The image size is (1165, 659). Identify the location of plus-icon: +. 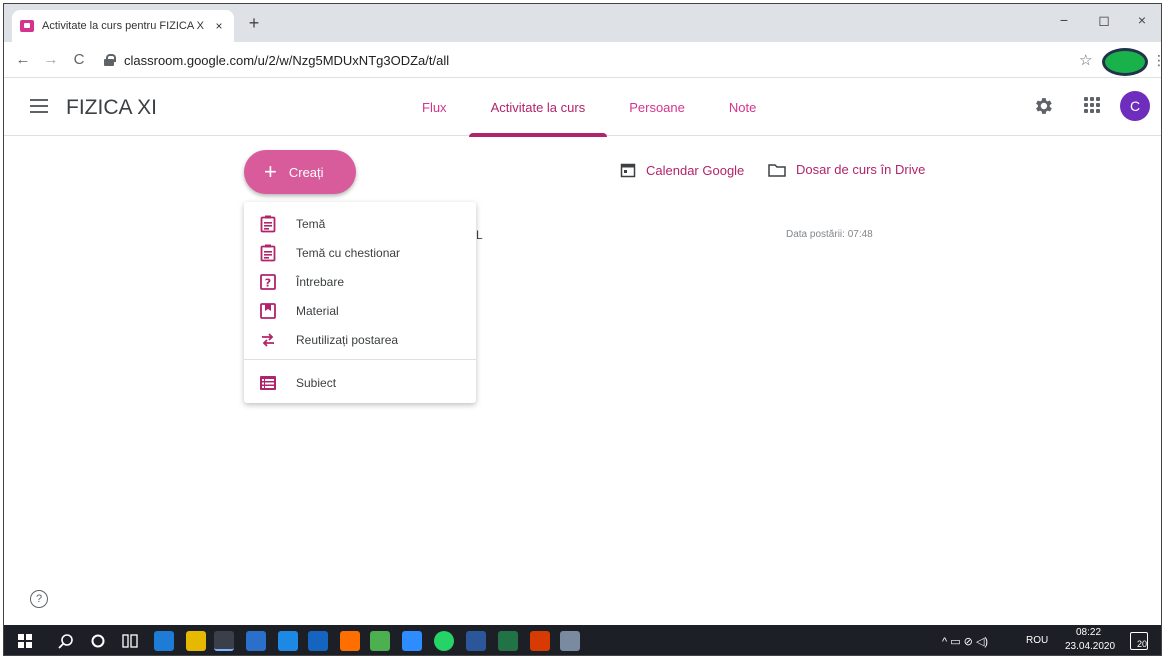
(270, 171).